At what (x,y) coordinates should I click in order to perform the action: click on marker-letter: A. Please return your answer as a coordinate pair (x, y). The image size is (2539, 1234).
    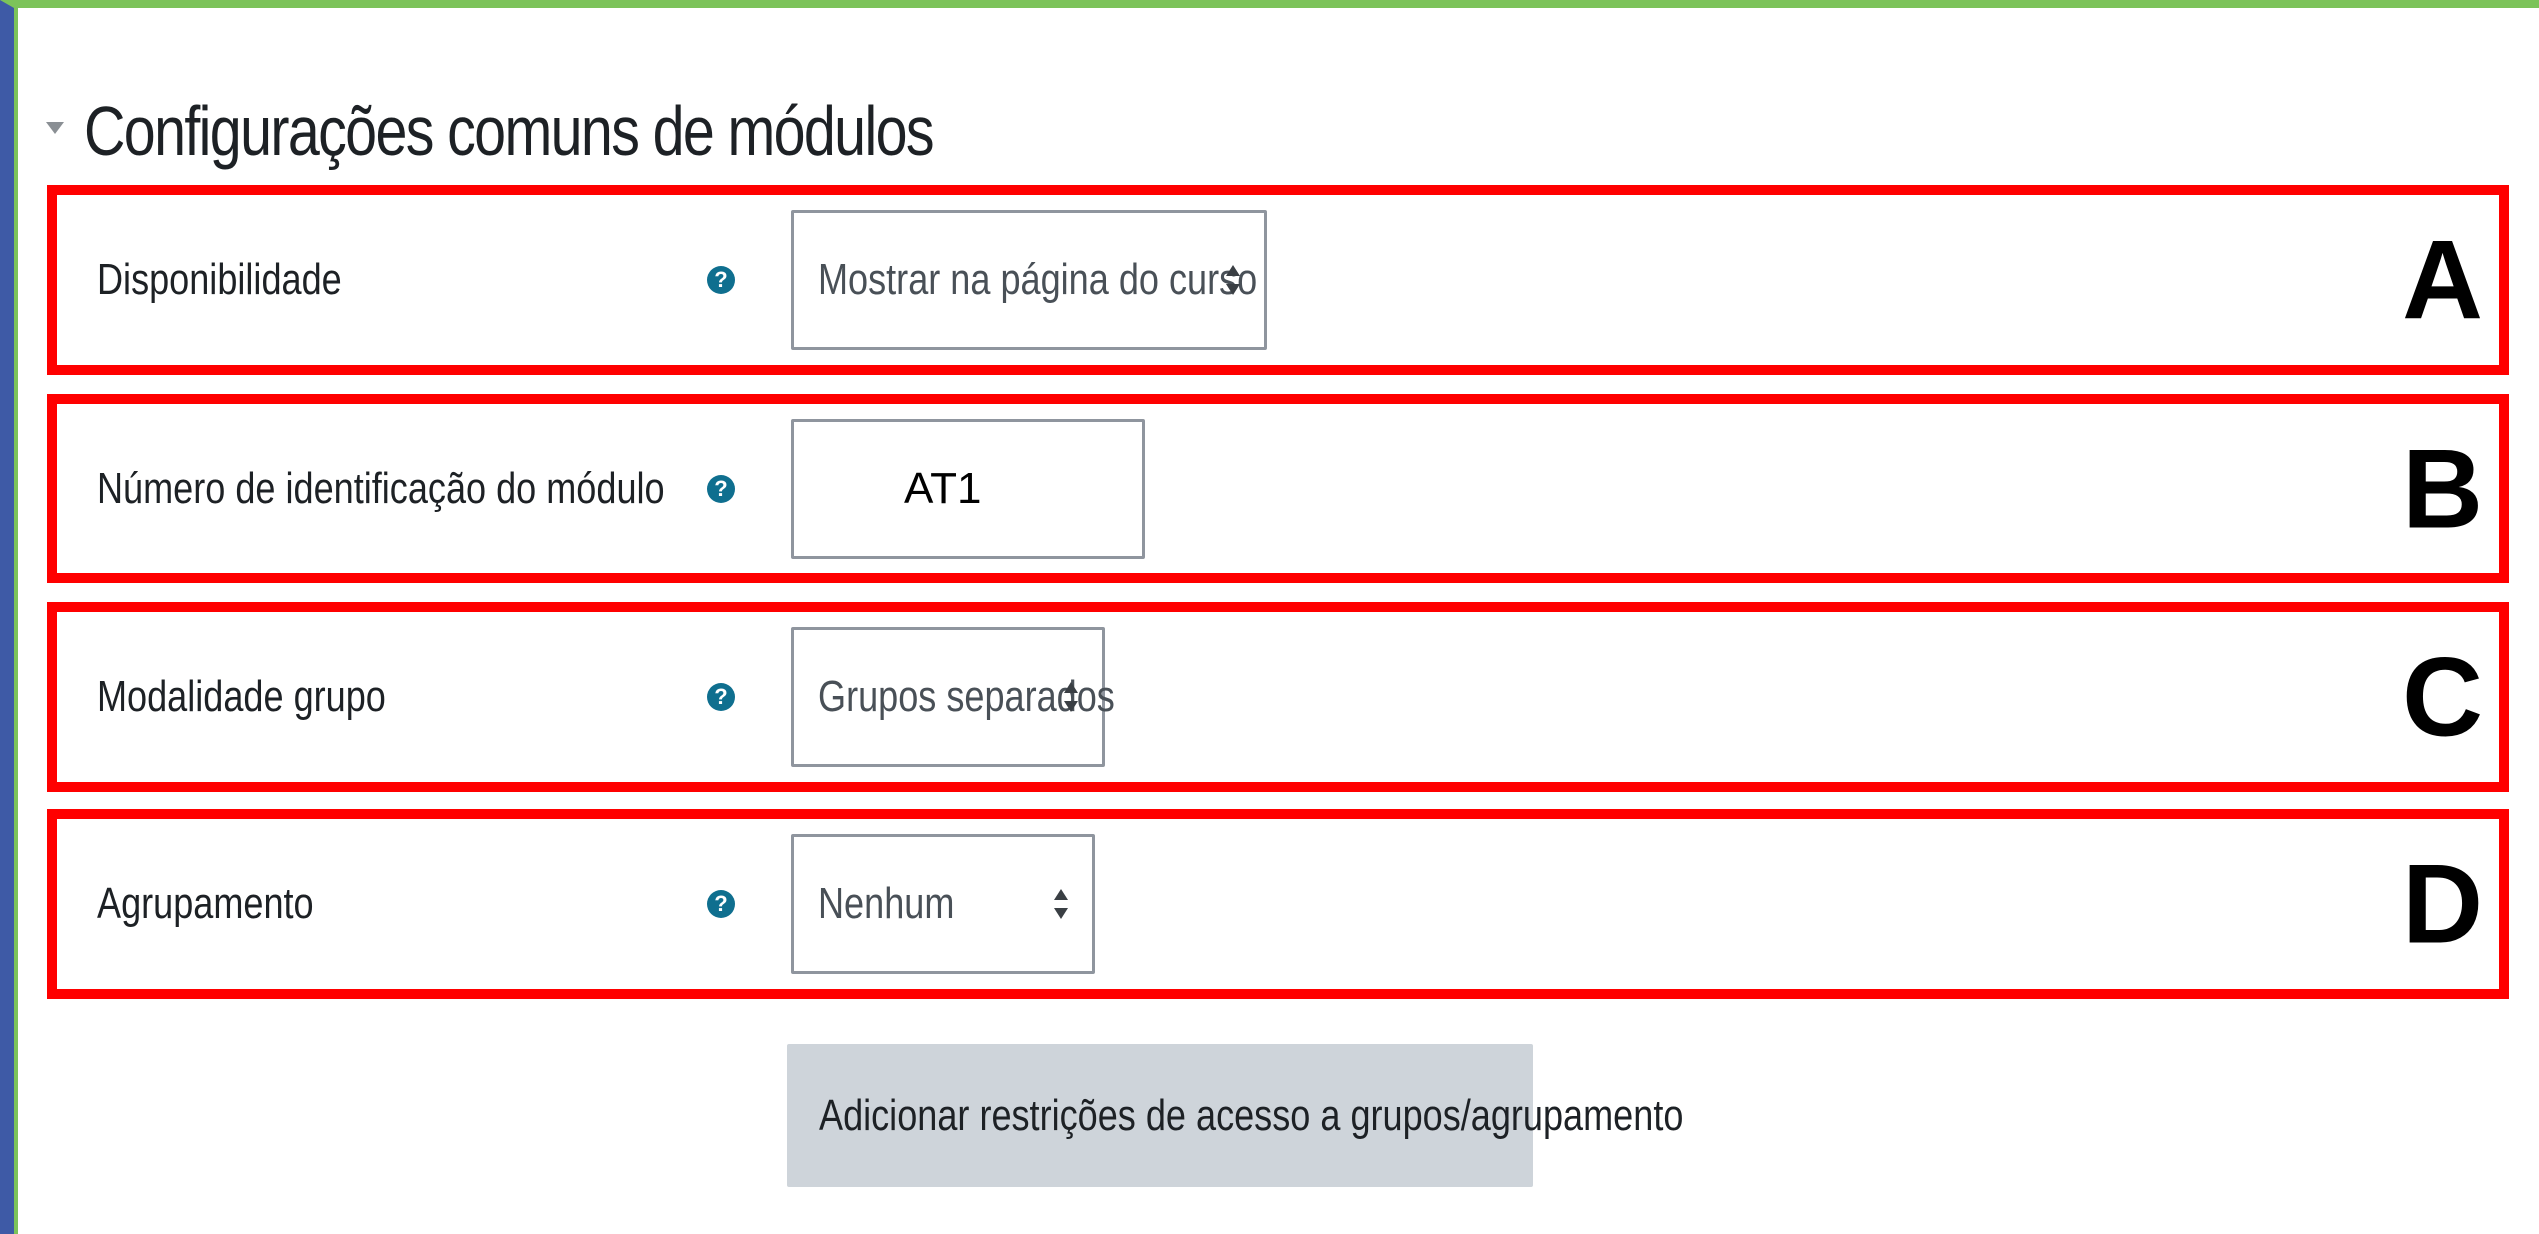
    Looking at the image, I should click on (2442, 280).